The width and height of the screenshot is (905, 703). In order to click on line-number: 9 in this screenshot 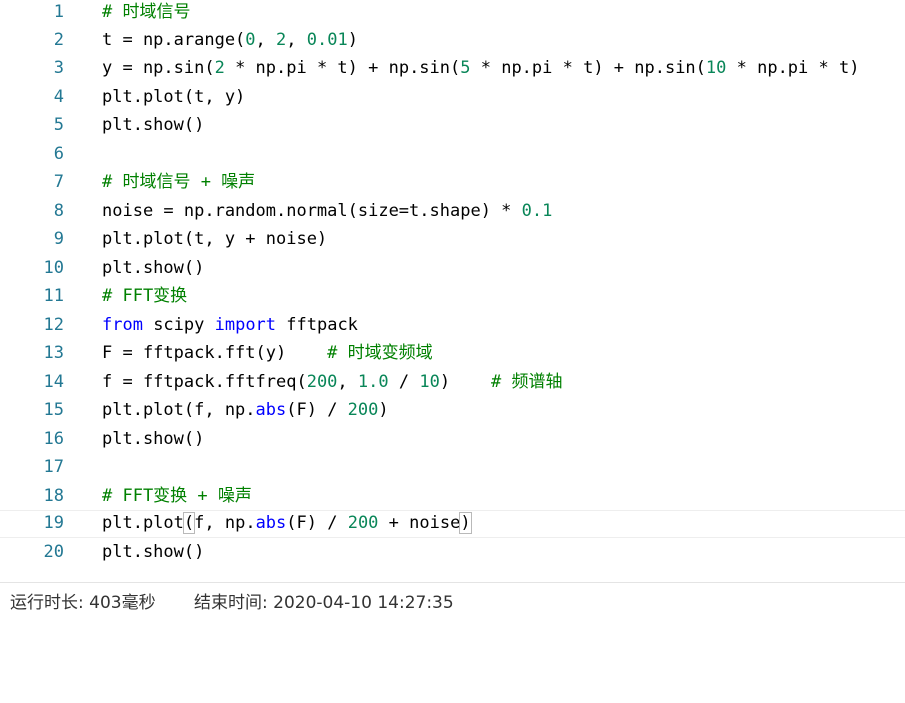, I will do `click(58, 239)`.